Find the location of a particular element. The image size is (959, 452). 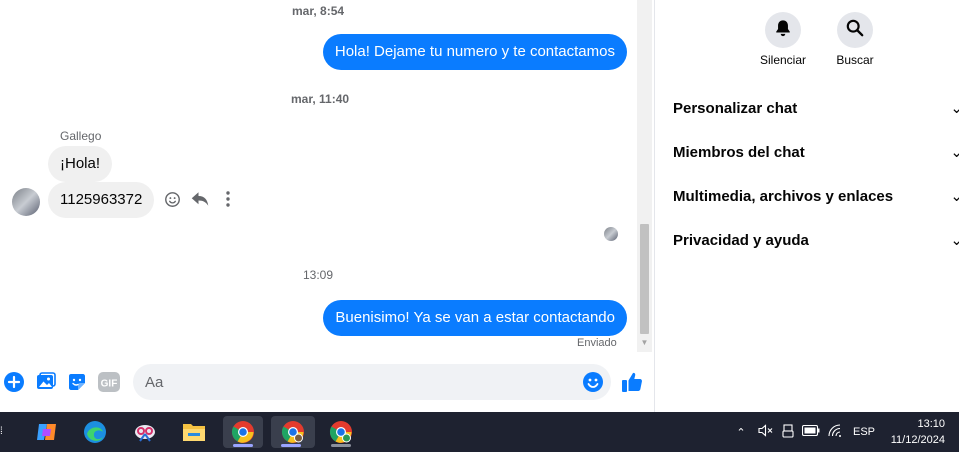

message-input is located at coordinates (372, 382).